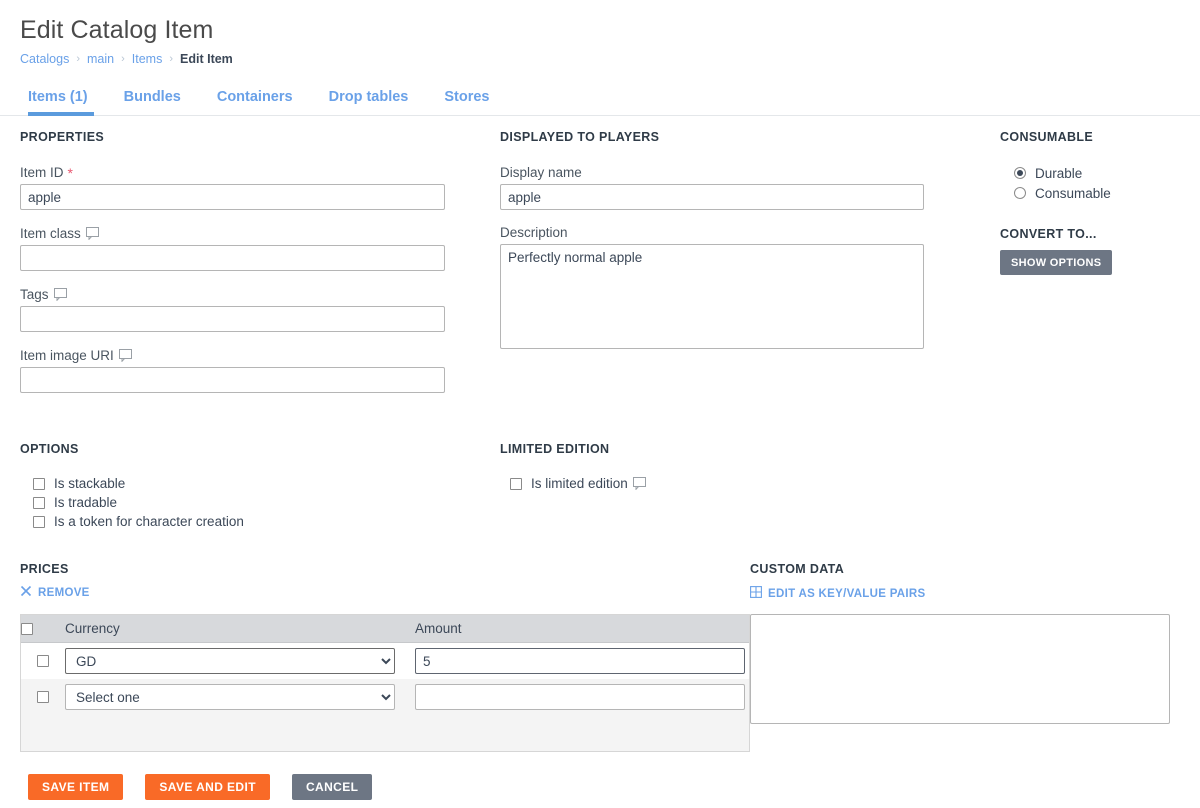 The height and width of the screenshot is (808, 1200). Describe the element at coordinates (715, 467) in the screenshot. I see `limited-edition-section: LIMITED EDITION Is limited edition` at that location.